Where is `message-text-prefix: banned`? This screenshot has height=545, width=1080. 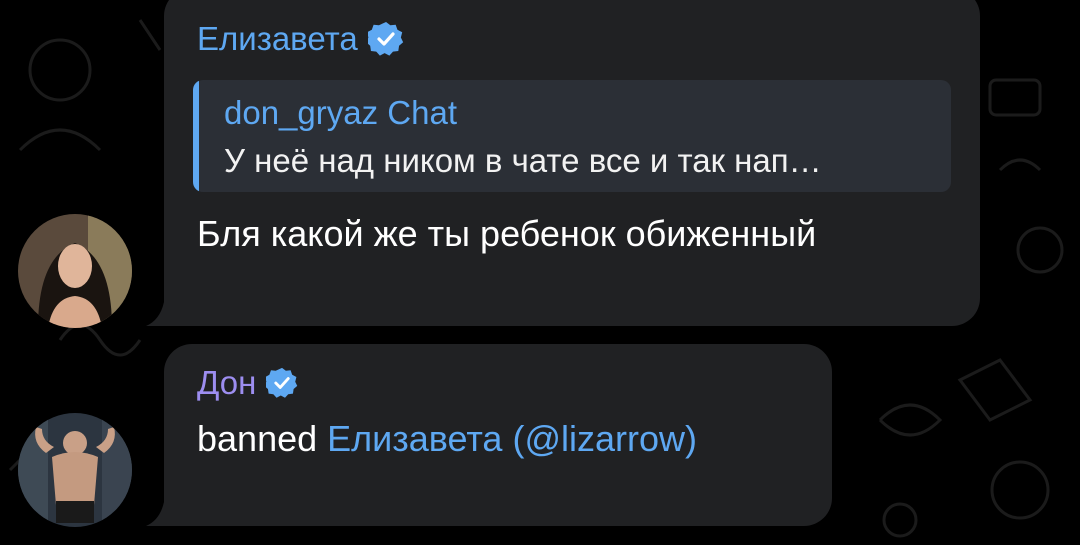
message-text-prefix: banned is located at coordinates (262, 438).